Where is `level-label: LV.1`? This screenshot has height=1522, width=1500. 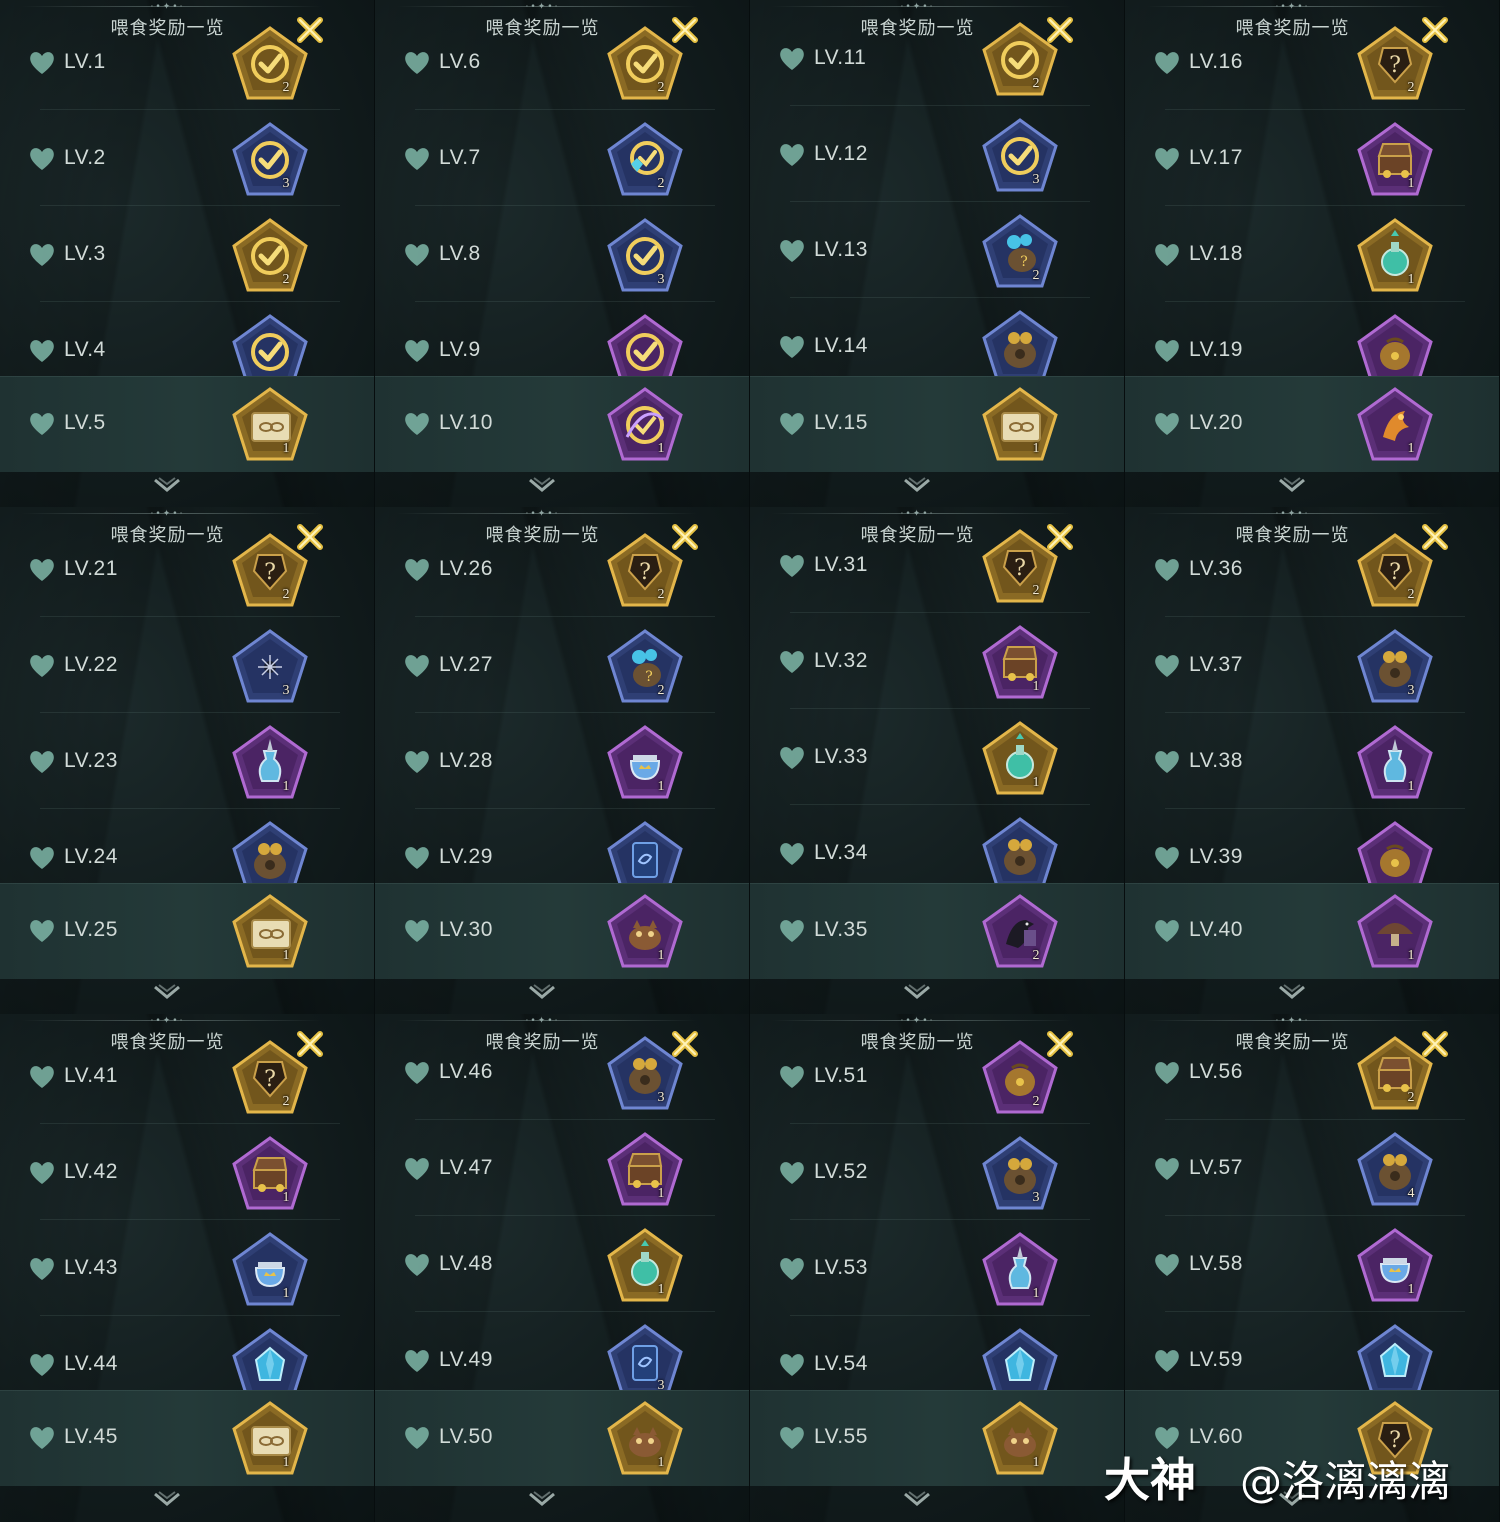
level-label: LV.1 is located at coordinates (85, 61).